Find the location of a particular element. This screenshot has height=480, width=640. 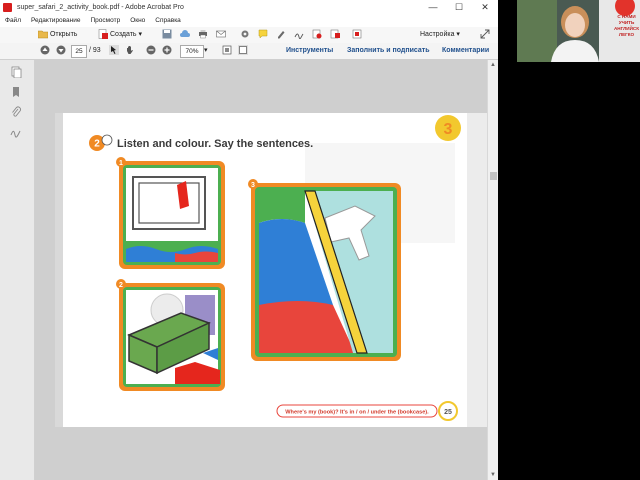

main-toolbar: Открыть Создать ▾ Настройка ▾ is located at coordinates (249, 35).